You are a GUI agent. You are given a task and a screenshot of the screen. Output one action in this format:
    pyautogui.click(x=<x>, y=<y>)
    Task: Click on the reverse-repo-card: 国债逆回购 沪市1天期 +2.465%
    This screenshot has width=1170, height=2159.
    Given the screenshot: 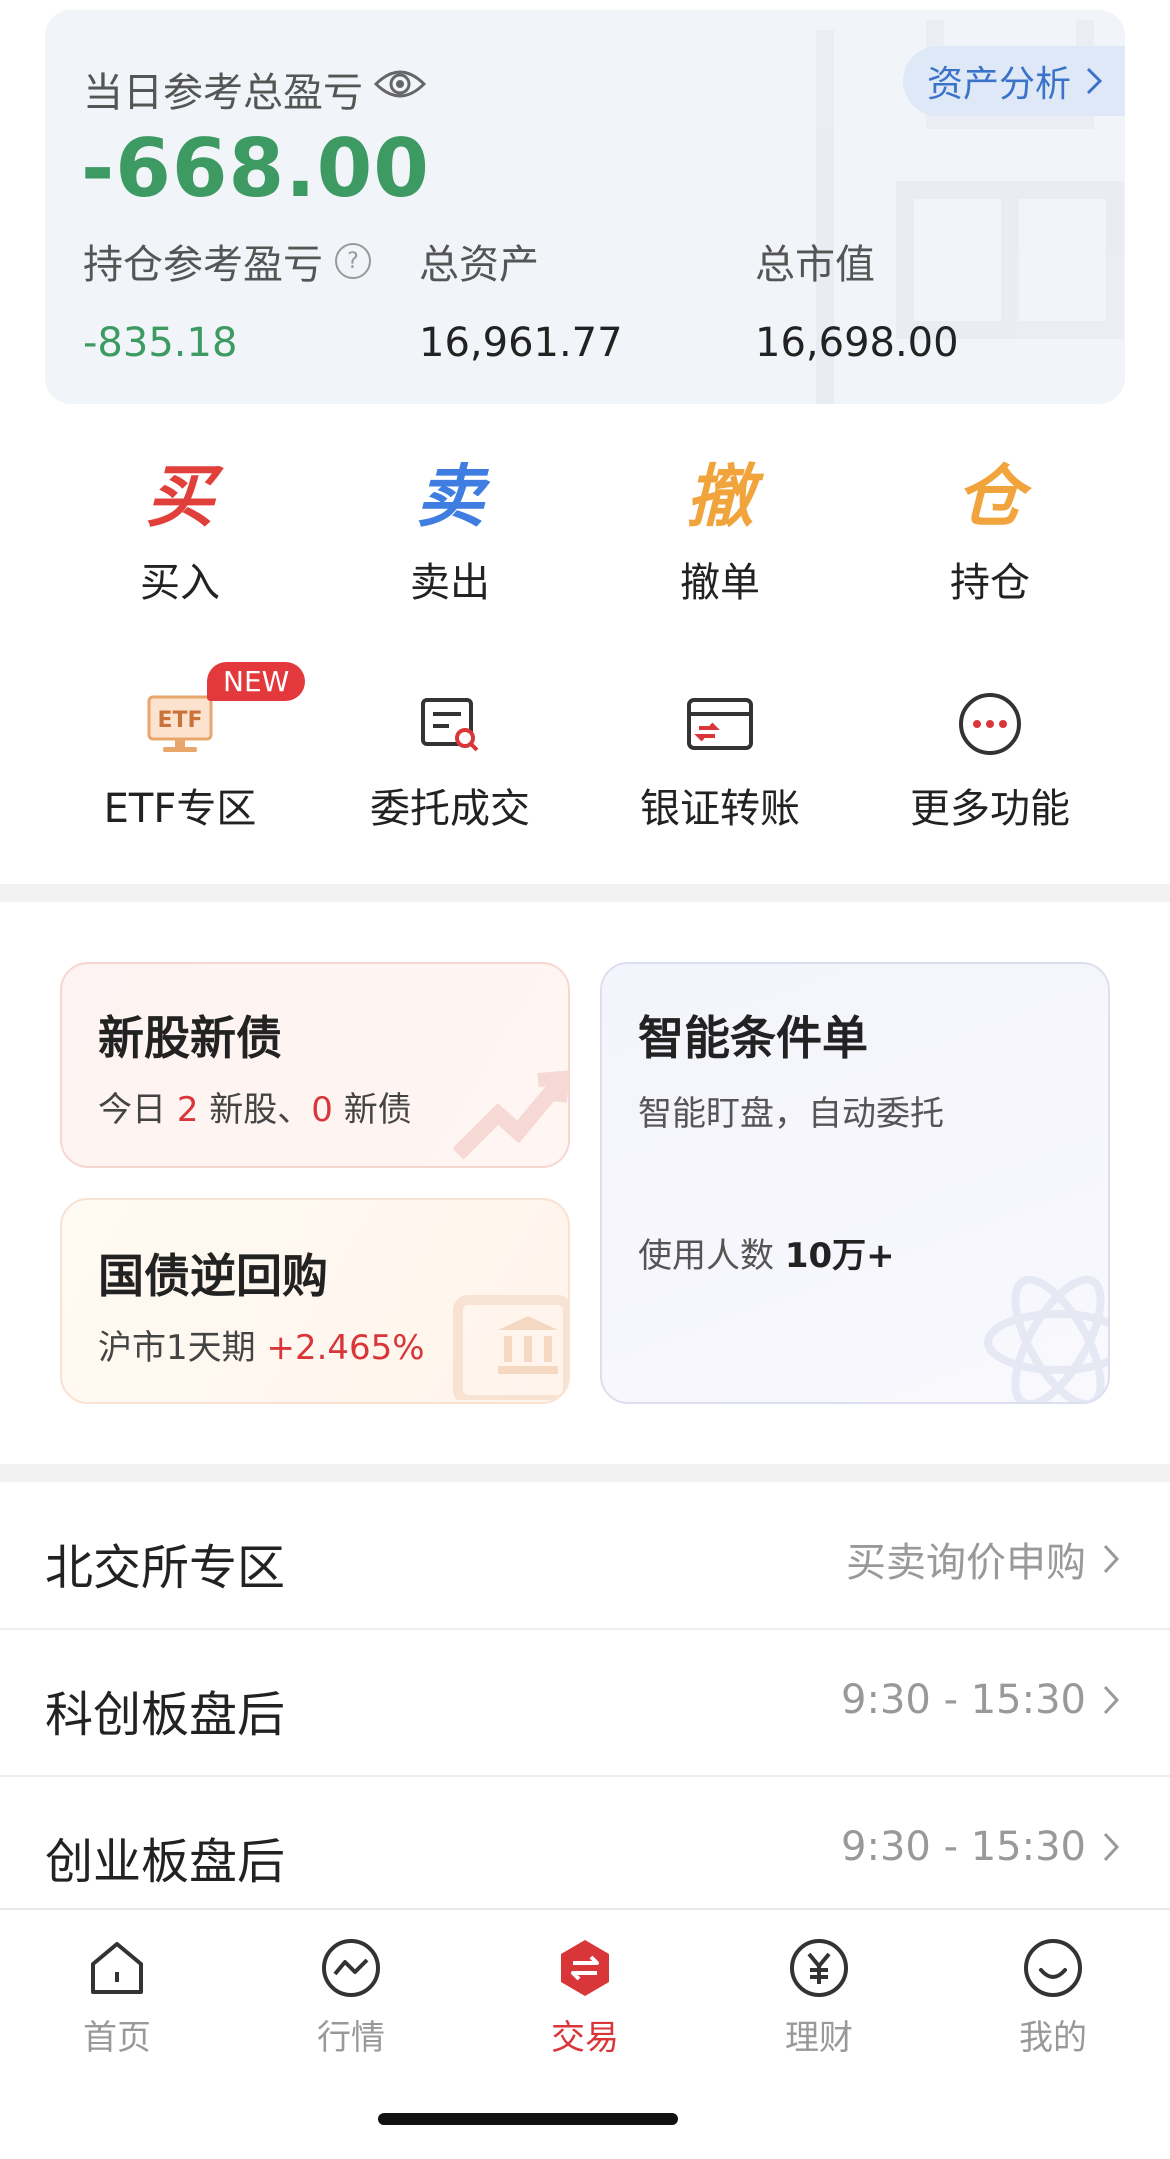 What is the action you would take?
    pyautogui.click(x=315, y=1301)
    